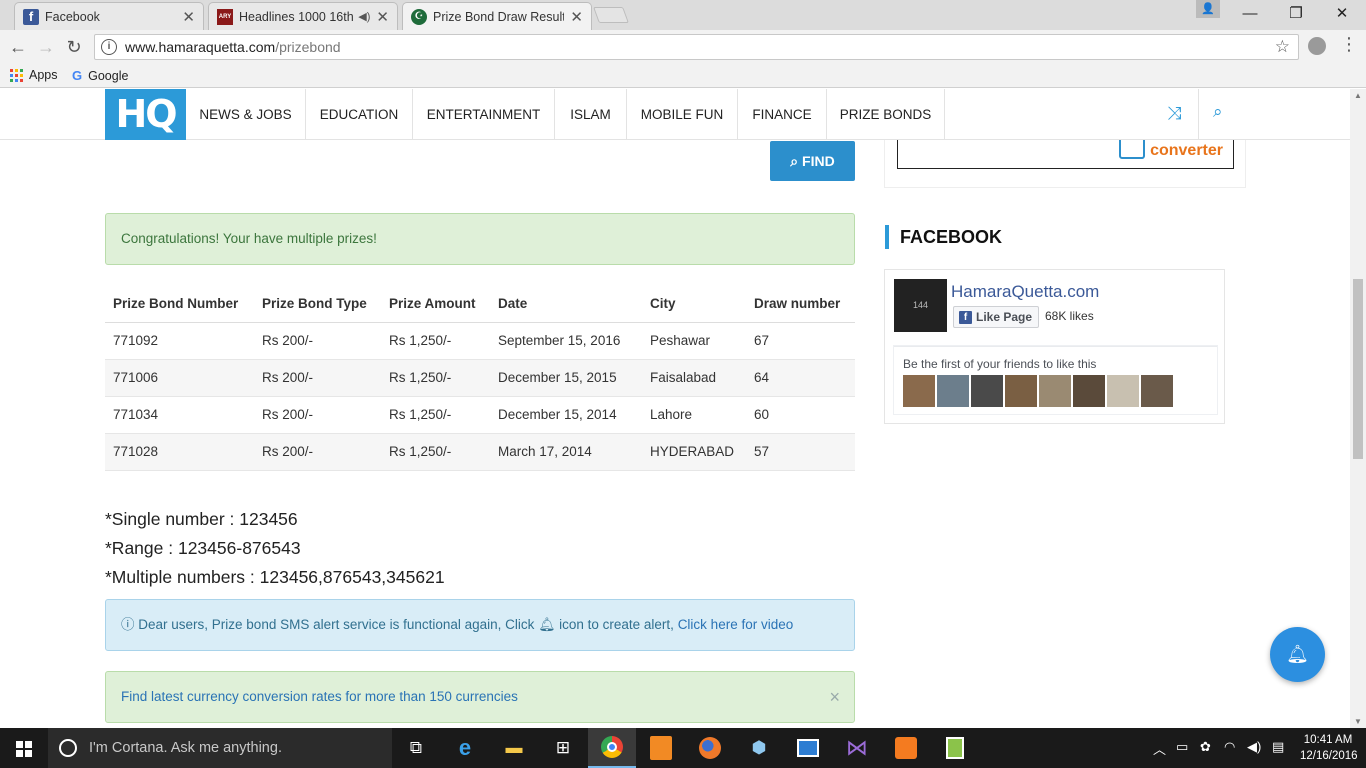 The width and height of the screenshot is (1366, 768). What do you see at coordinates (1254, 747) in the screenshot?
I see `volume-icon: ◀)` at bounding box center [1254, 747].